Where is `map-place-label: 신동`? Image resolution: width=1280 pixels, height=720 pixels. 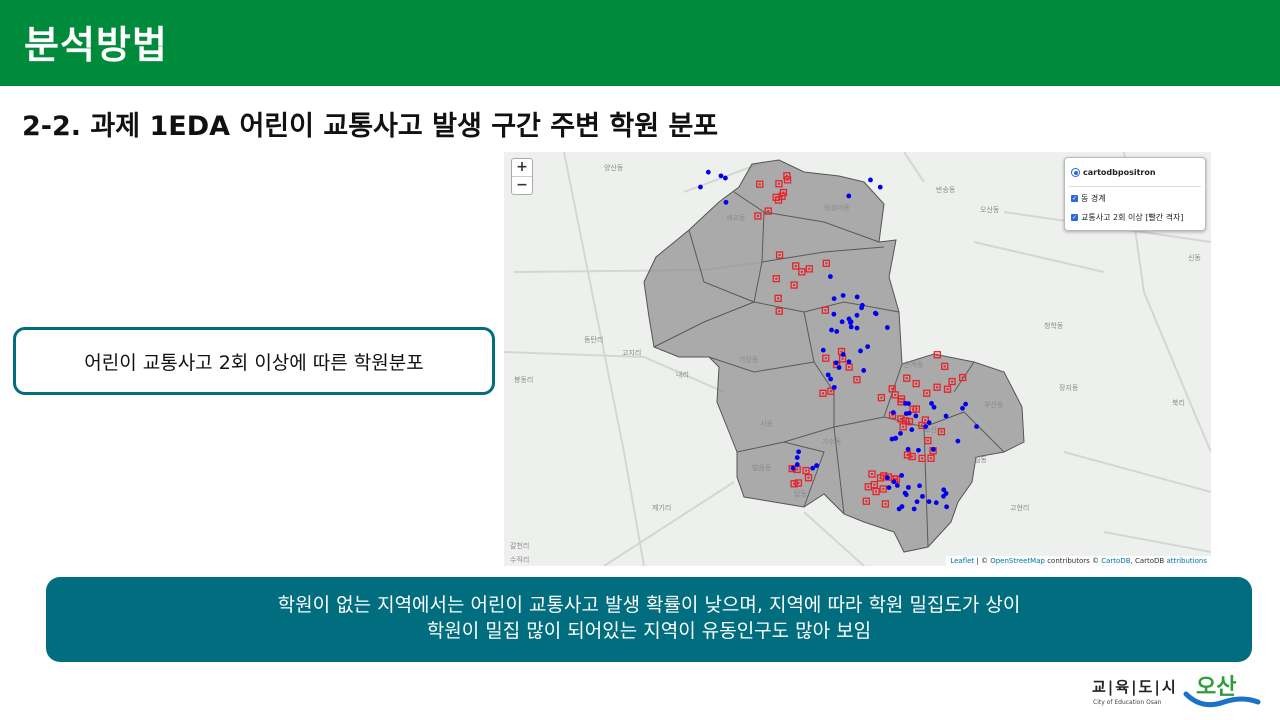
map-place-label: 신동 is located at coordinates (1194, 257).